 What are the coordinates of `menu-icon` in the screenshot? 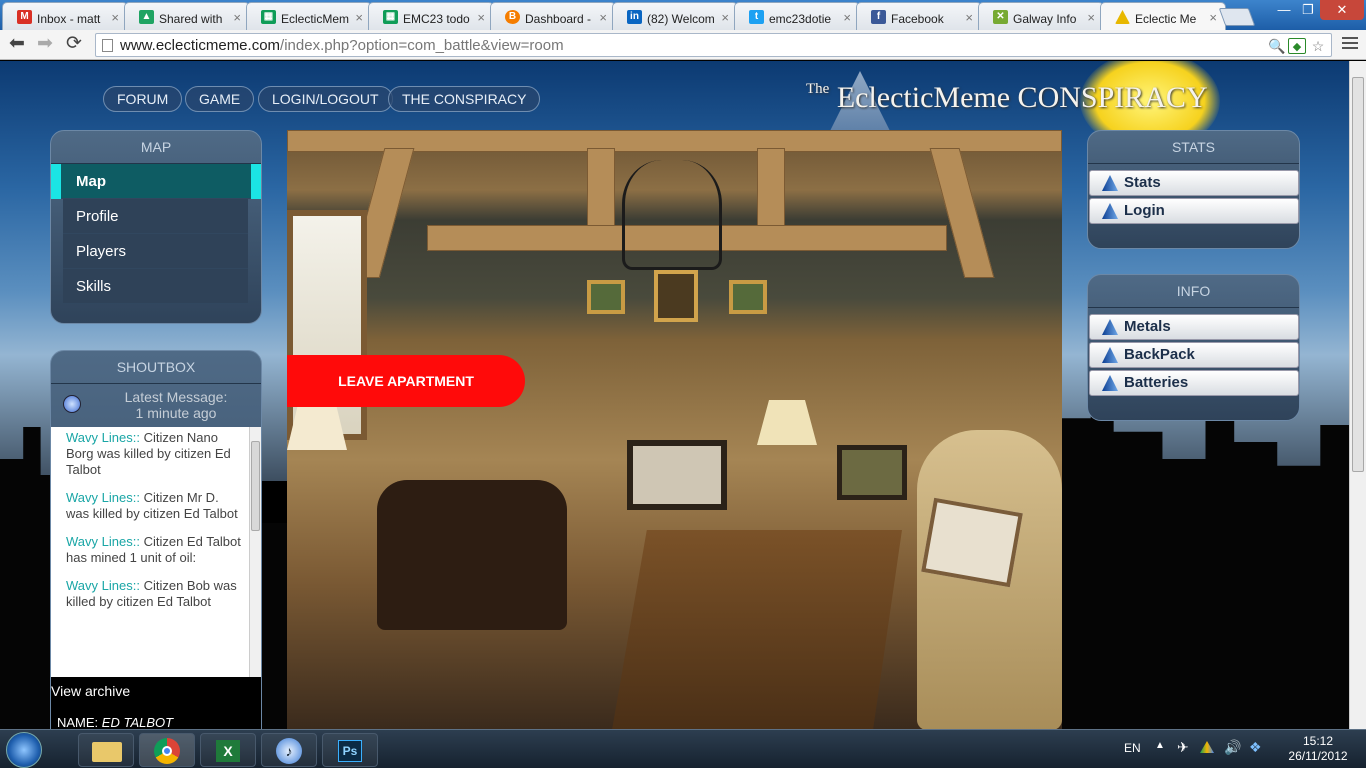 It's located at (1350, 44).